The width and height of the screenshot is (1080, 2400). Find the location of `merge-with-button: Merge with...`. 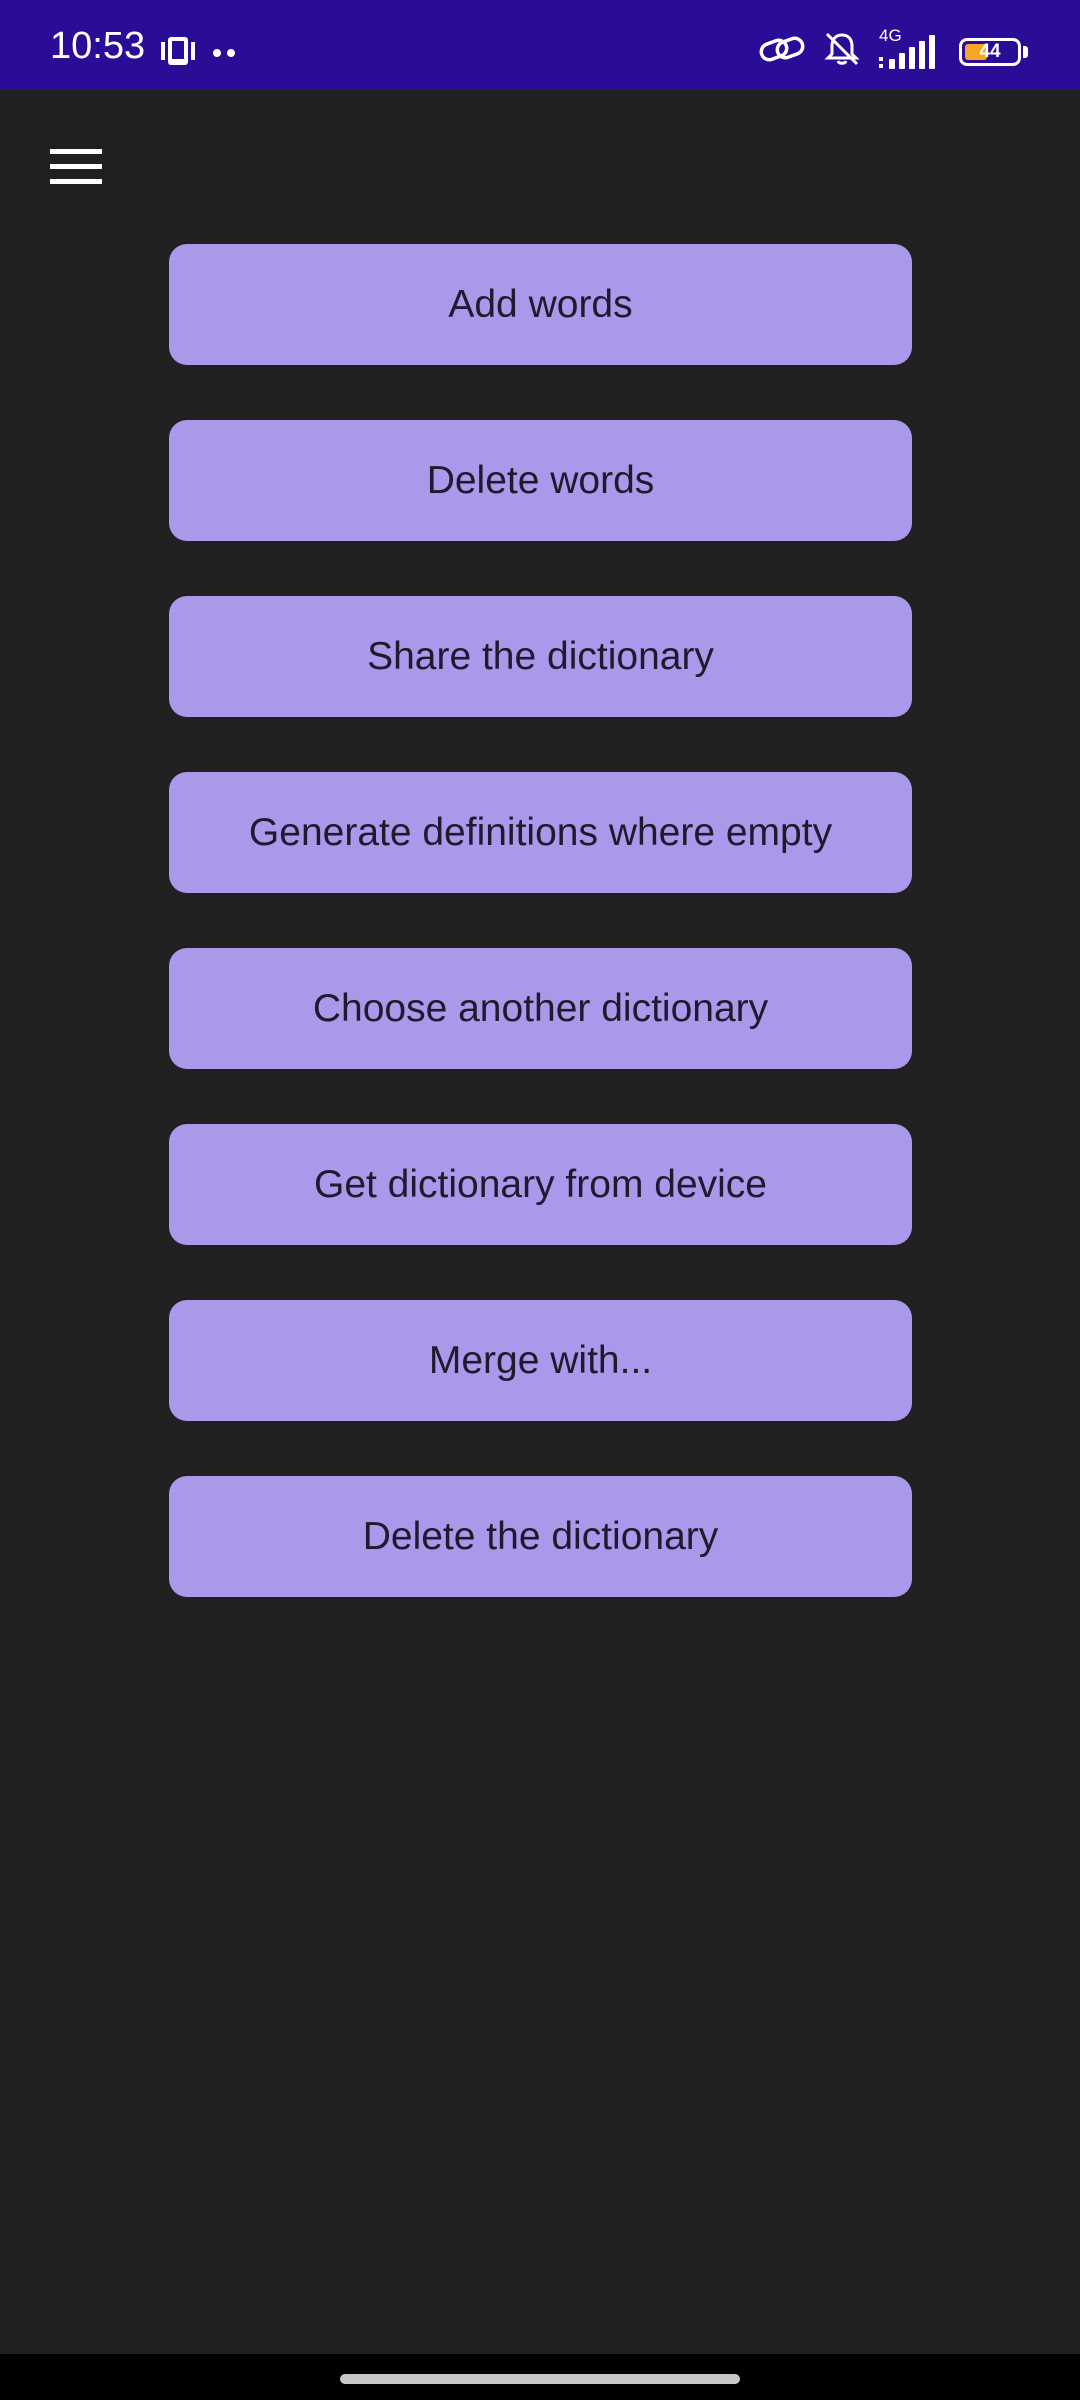

merge-with-button: Merge with... is located at coordinates (540, 1360).